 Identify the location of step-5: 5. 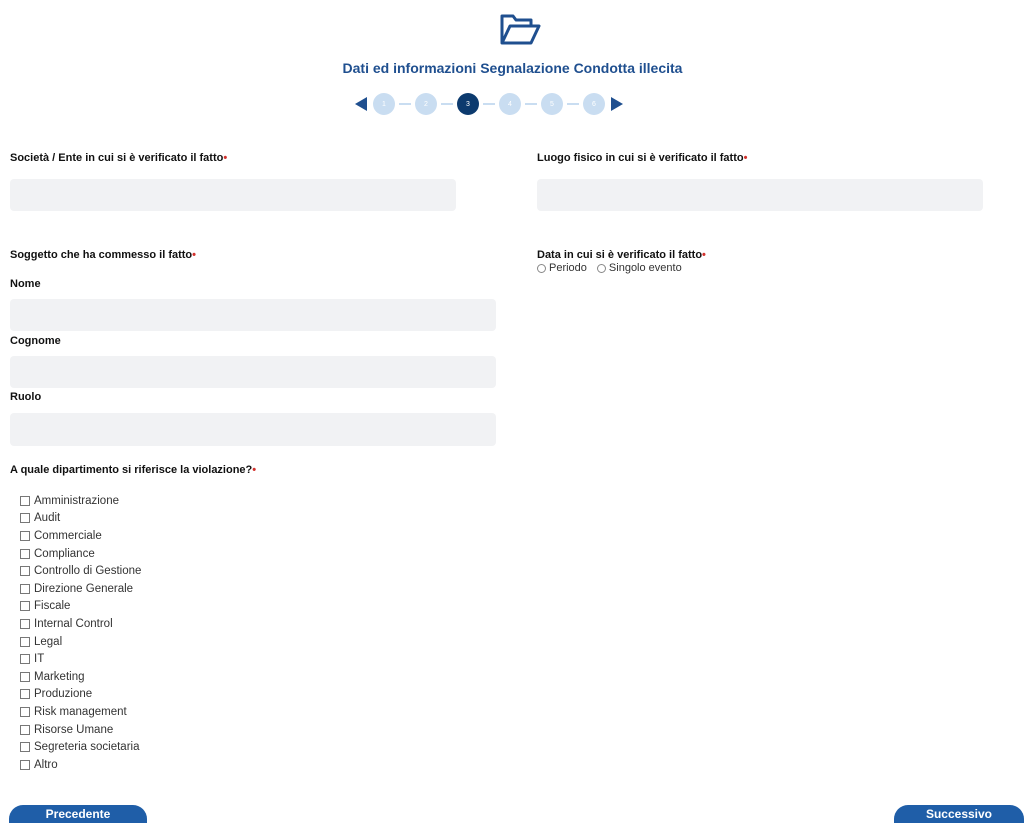
(552, 104).